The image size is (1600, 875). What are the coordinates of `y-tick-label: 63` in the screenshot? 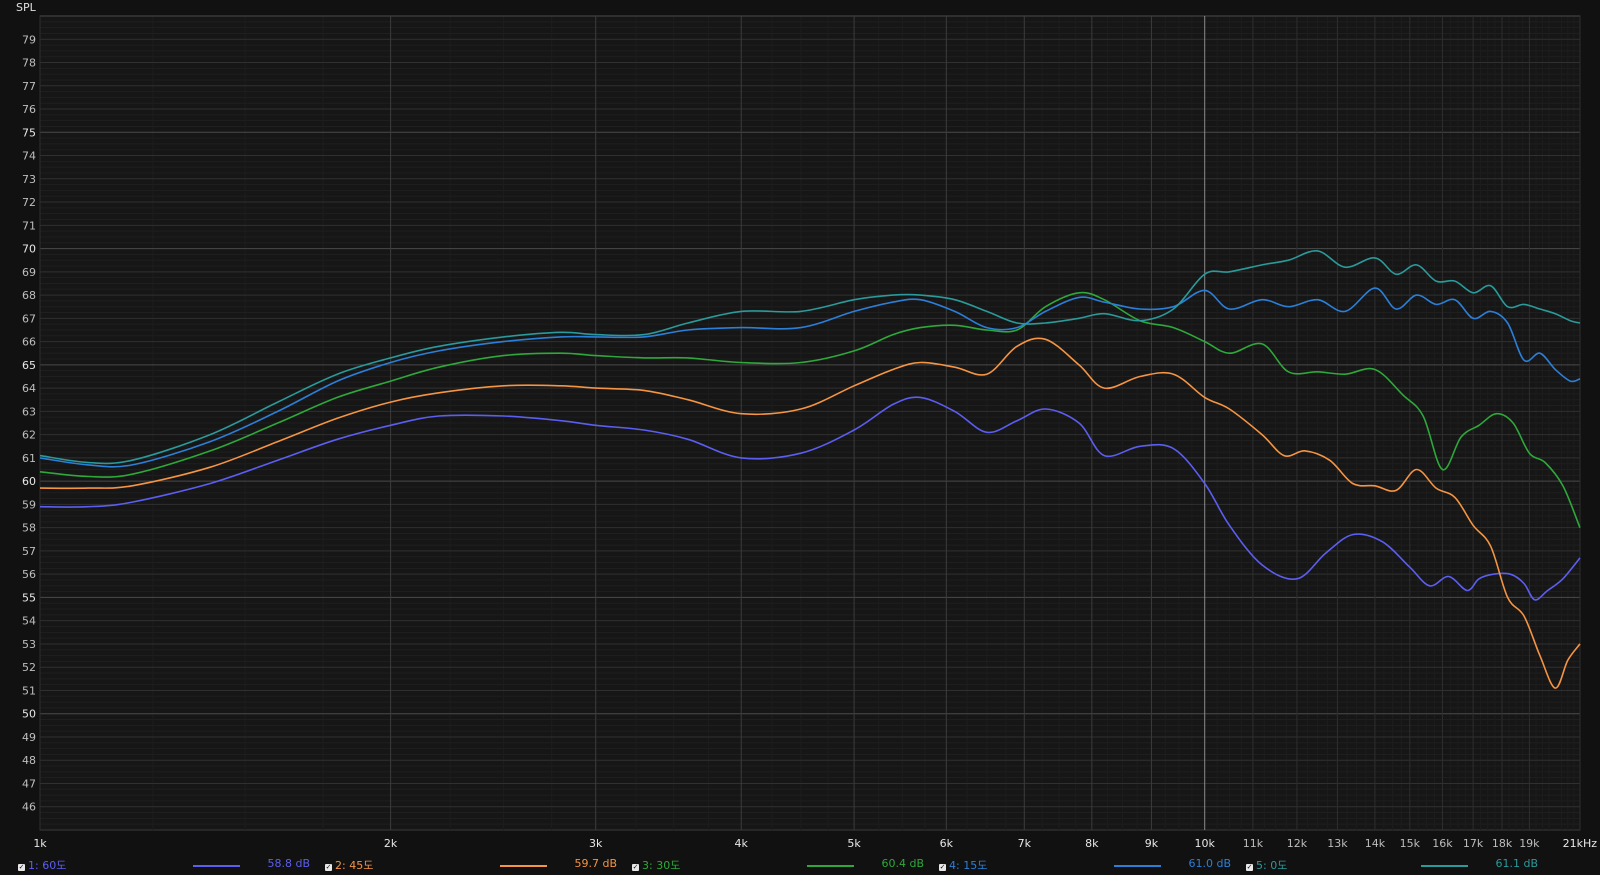 It's located at (29, 411).